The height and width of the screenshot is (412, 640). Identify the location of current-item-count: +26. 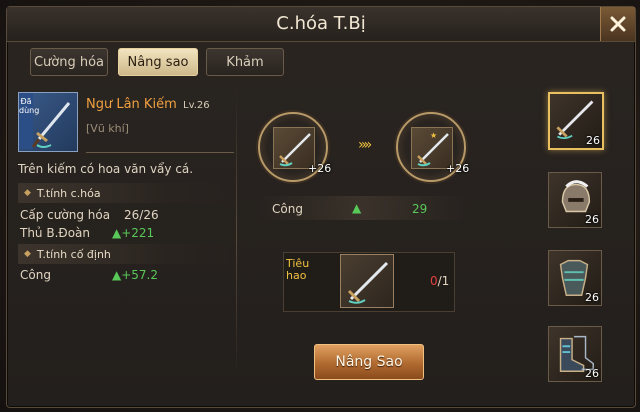
(320, 168).